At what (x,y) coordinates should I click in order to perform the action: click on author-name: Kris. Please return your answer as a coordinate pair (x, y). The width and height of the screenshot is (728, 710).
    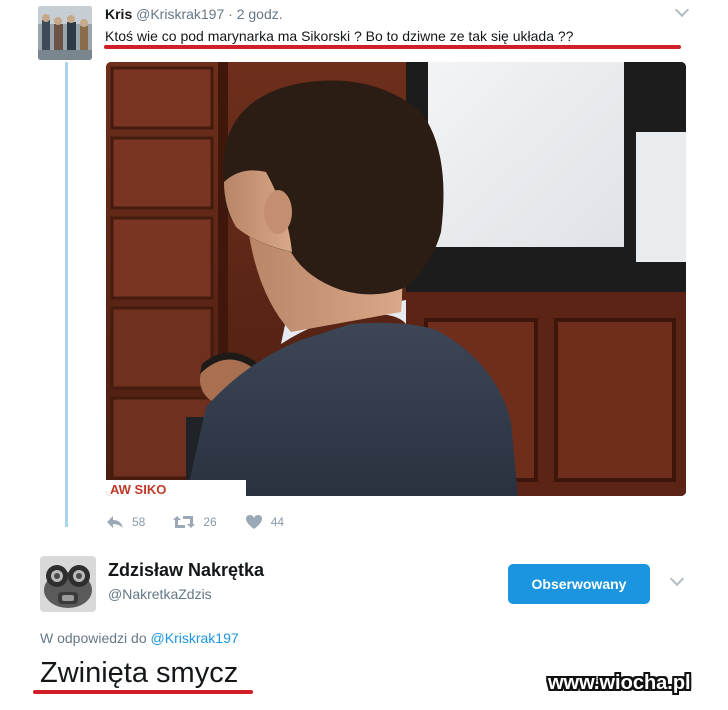
    Looking at the image, I should click on (118, 14).